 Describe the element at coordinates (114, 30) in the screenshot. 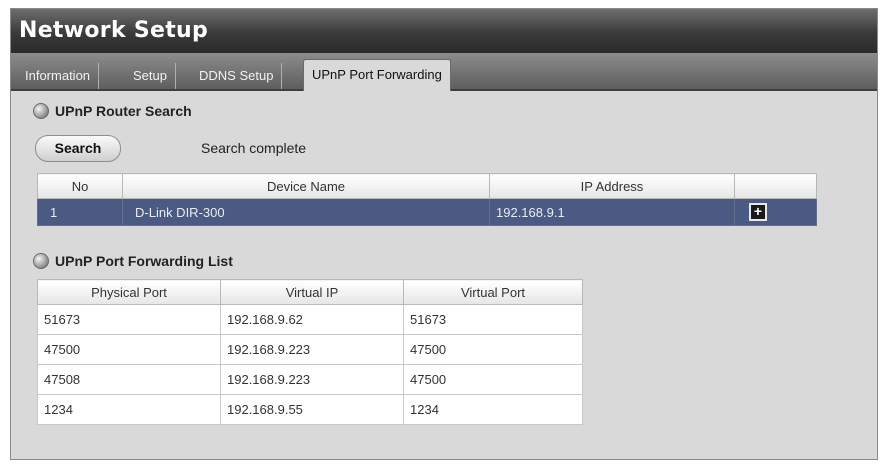

I see `window-title: Network Setup` at that location.